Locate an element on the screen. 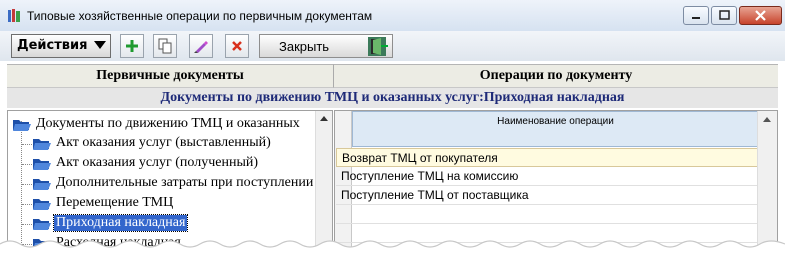 The height and width of the screenshot is (261, 785). maximize-button is located at coordinates (724, 15).